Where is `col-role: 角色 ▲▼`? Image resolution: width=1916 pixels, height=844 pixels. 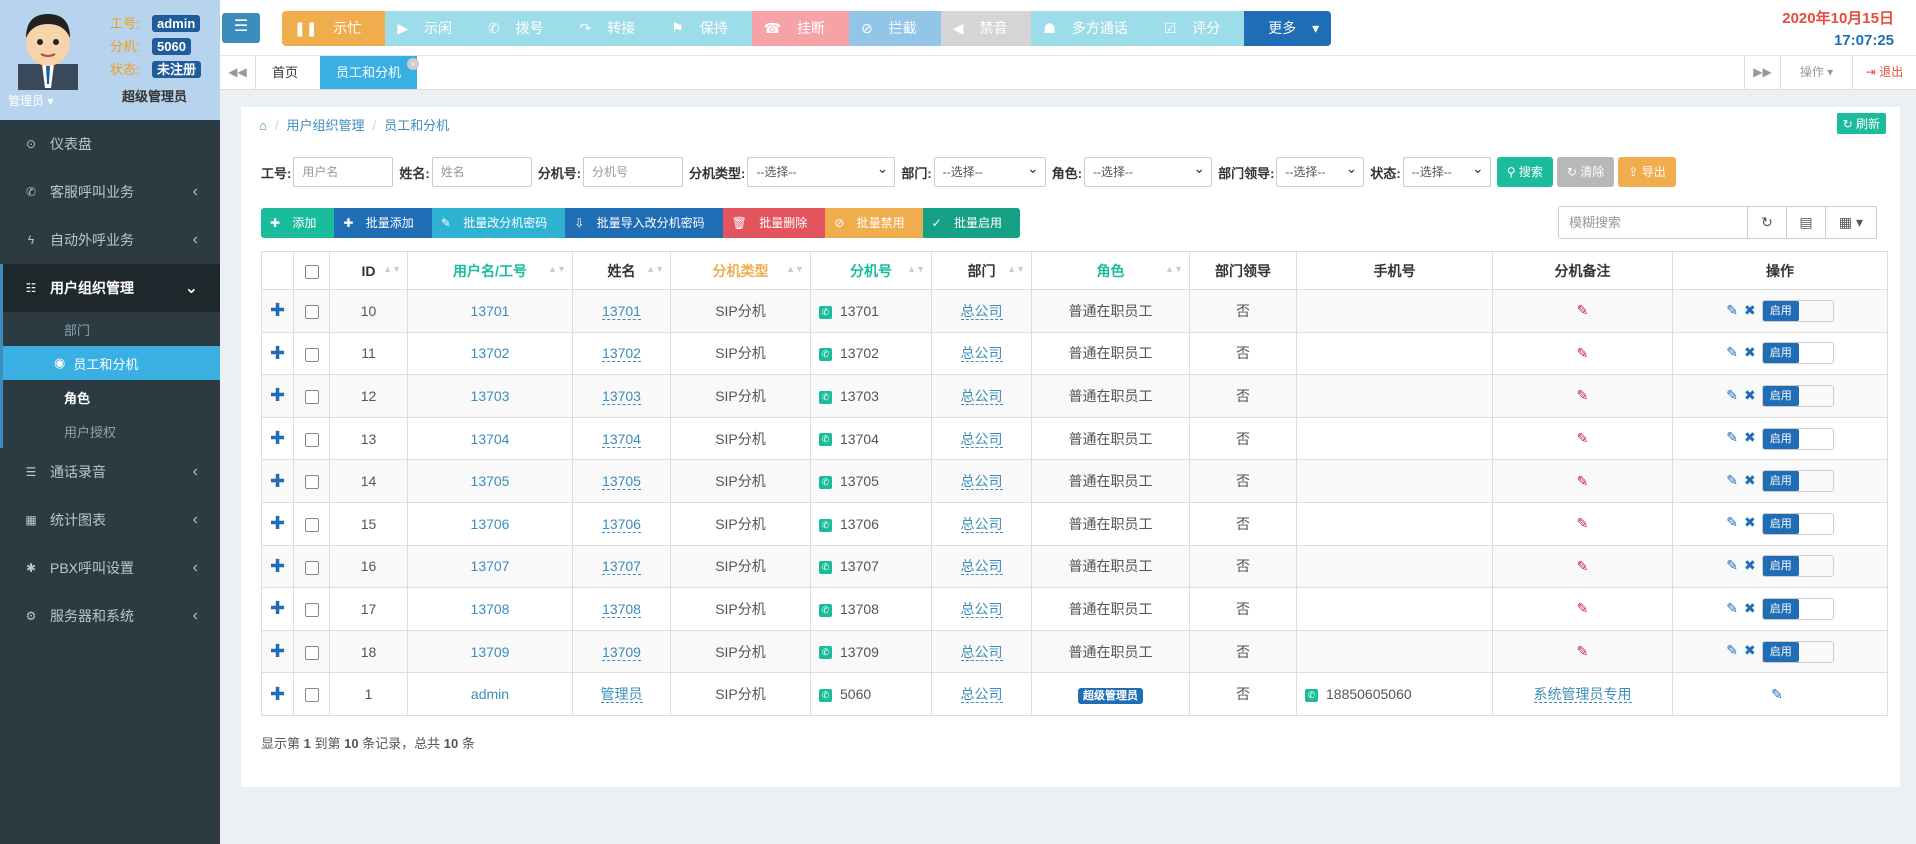 col-role: 角色 ▲▼ is located at coordinates (1110, 270).